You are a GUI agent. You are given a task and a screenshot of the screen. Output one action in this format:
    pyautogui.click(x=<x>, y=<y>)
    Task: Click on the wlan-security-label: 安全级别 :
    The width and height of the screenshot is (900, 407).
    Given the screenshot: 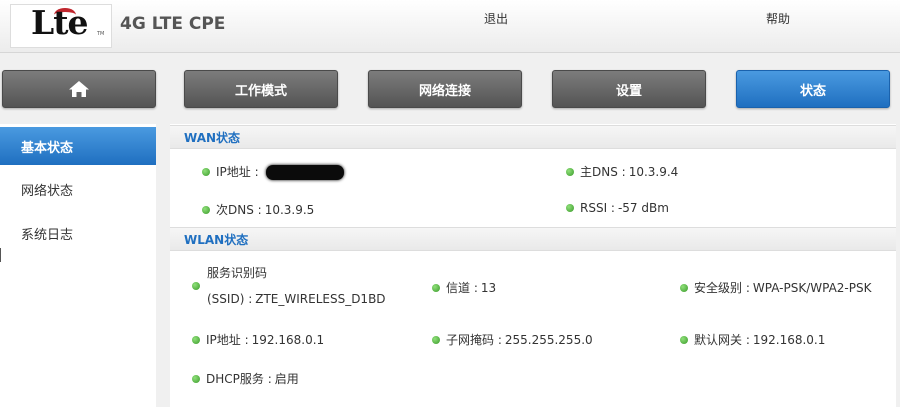 What is the action you would take?
    pyautogui.click(x=722, y=288)
    